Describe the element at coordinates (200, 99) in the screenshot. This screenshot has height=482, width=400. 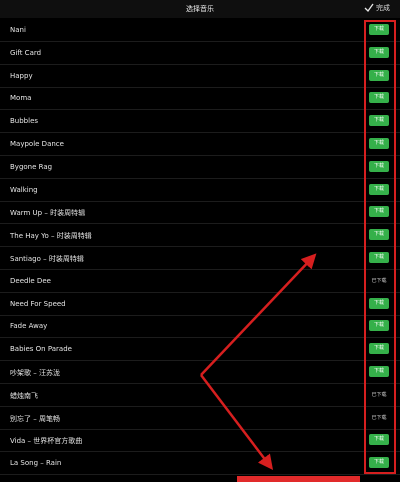
I see `song-row: Moma 下载` at that location.